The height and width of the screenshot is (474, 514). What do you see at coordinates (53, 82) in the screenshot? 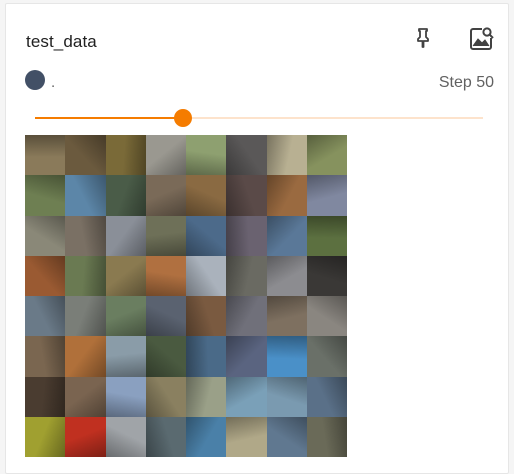
I see `run-label: .` at bounding box center [53, 82].